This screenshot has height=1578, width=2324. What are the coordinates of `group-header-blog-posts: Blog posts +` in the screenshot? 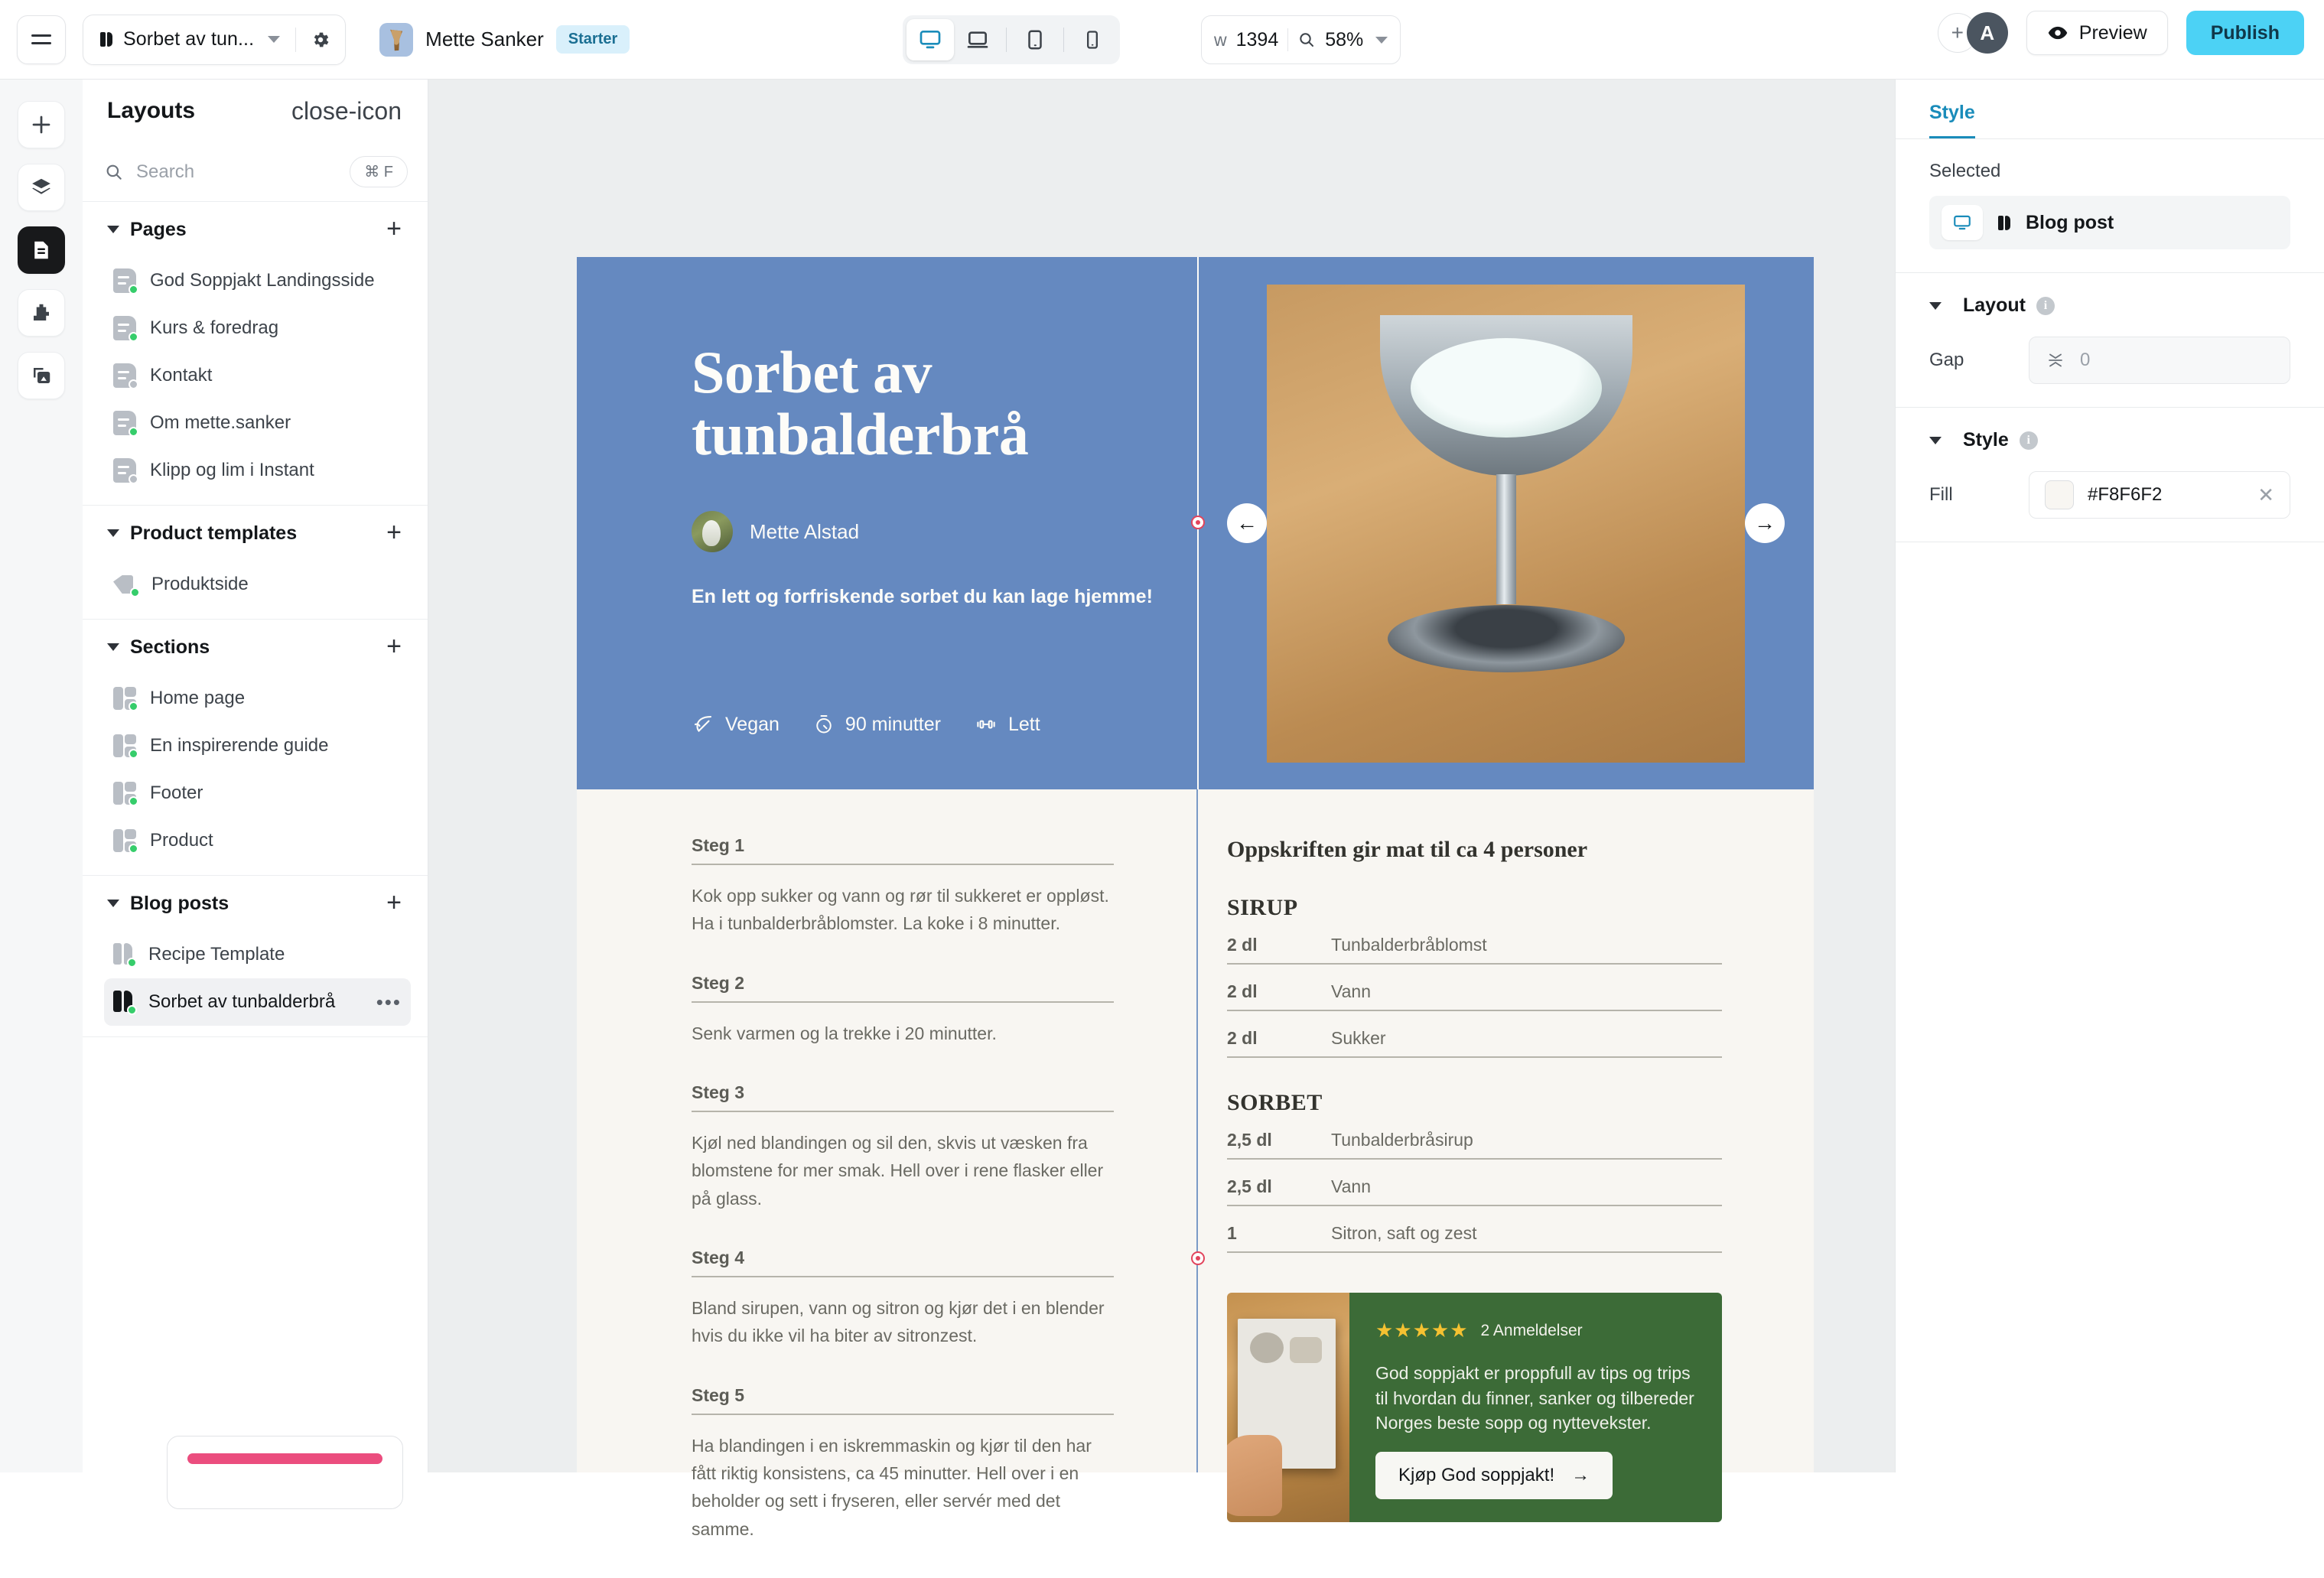 It's located at (255, 903).